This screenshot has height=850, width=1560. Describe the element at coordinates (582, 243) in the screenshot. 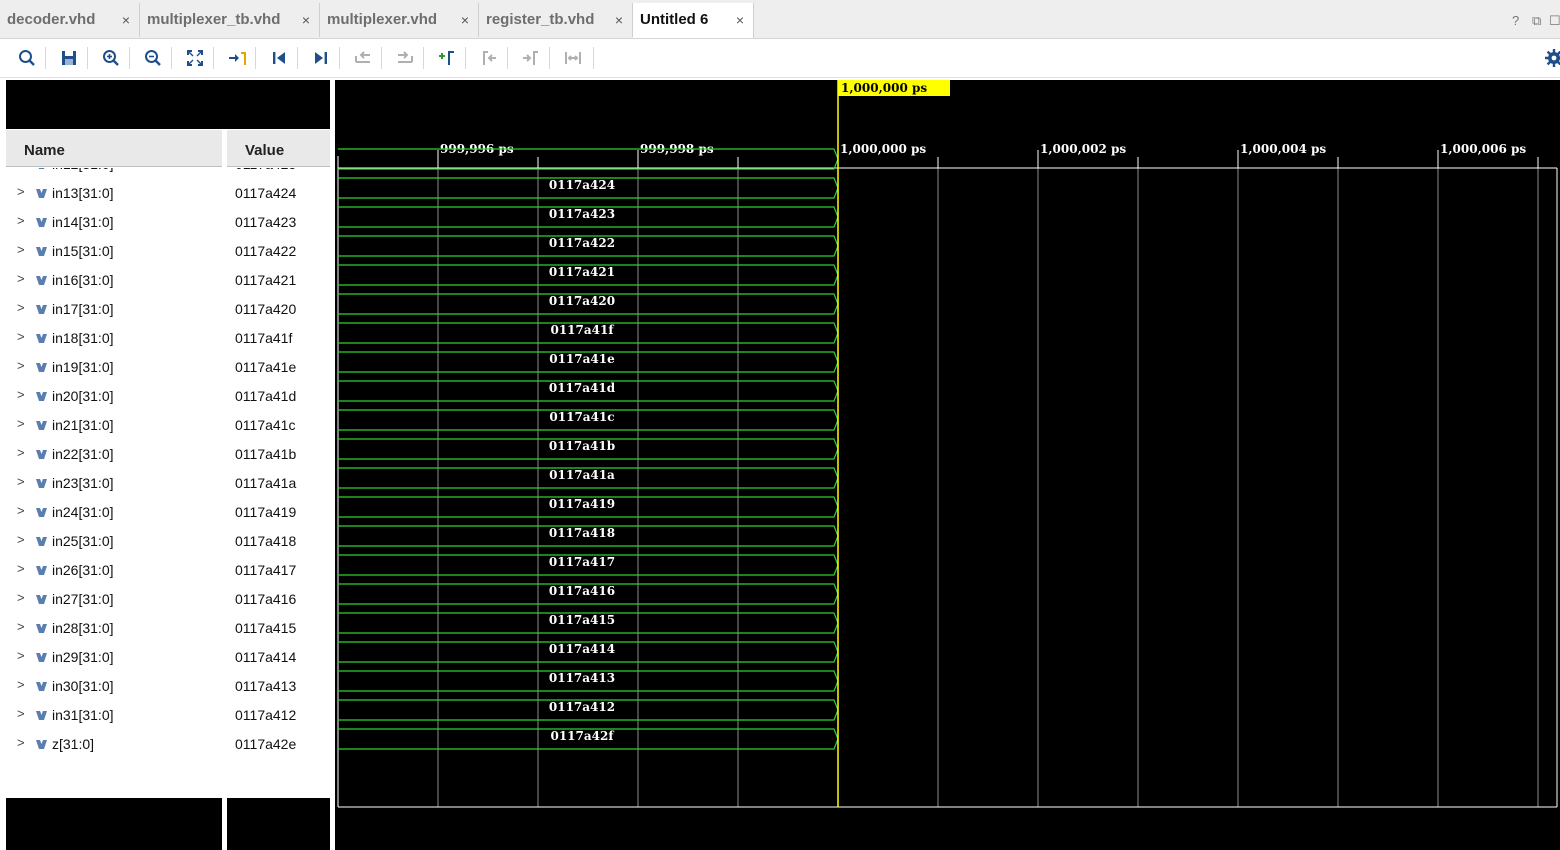

I see `bus-value-label: 0117a422` at that location.